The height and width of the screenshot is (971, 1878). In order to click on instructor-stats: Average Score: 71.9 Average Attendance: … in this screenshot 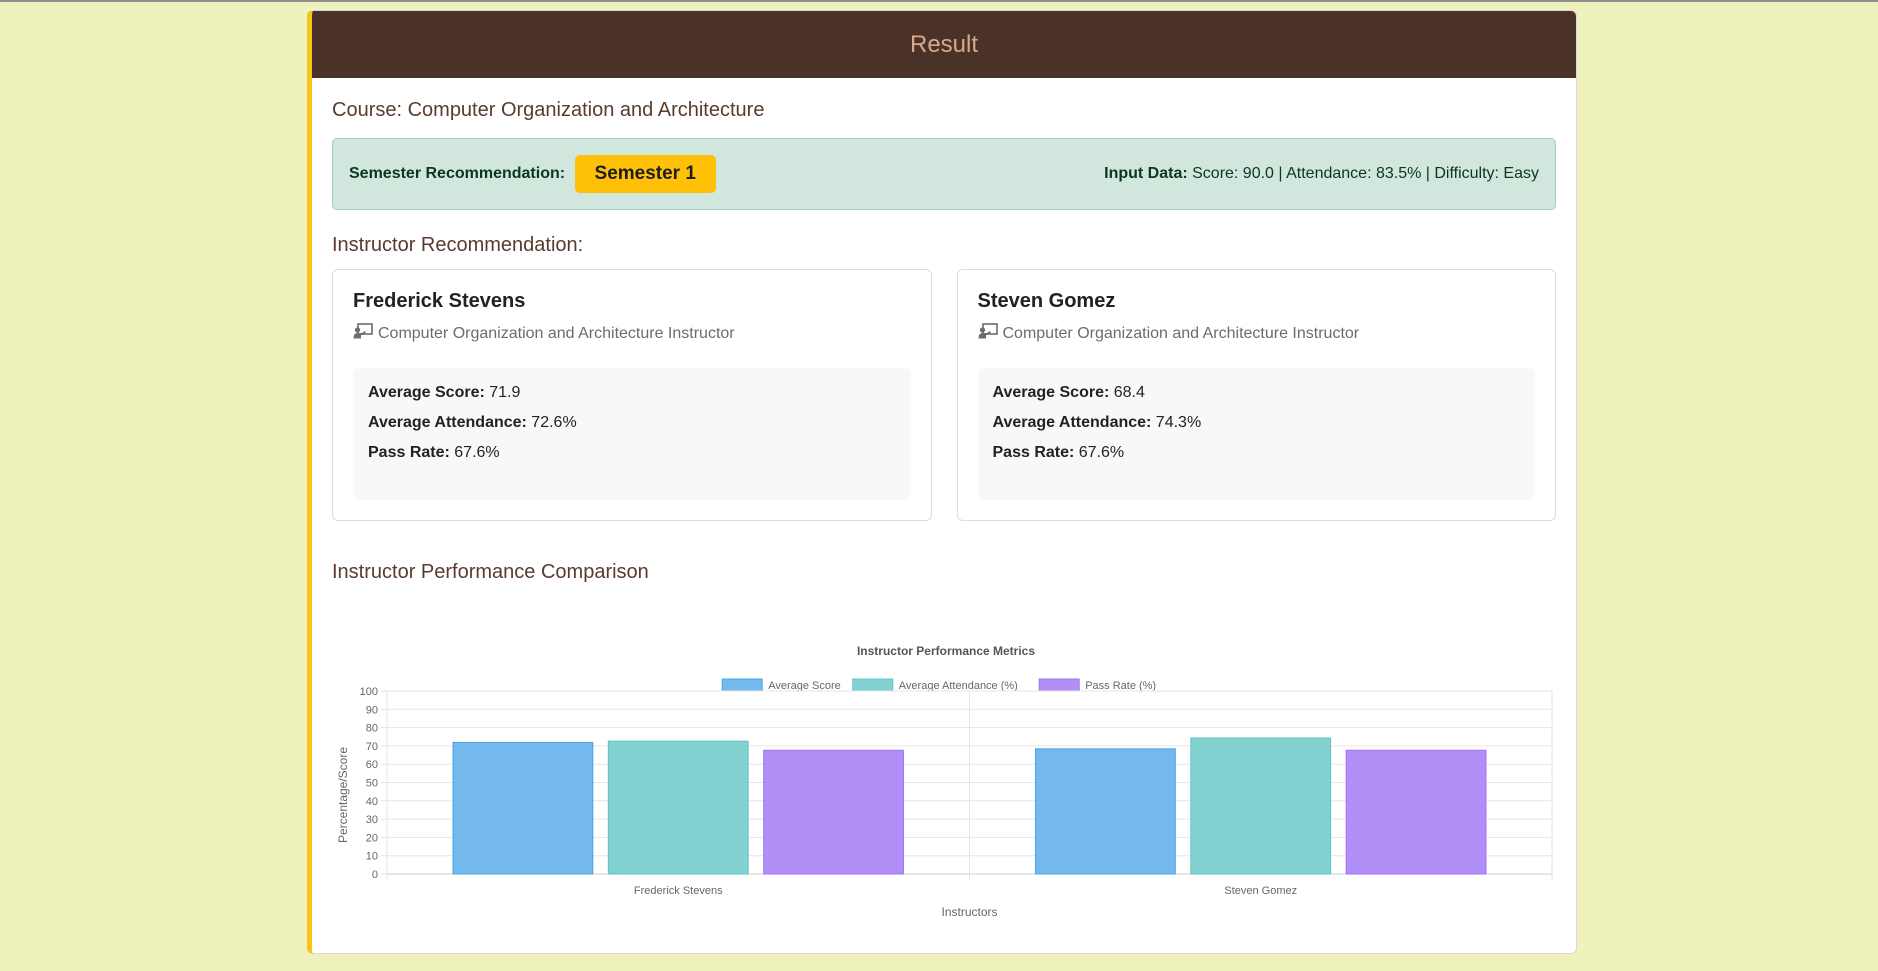, I will do `click(632, 434)`.